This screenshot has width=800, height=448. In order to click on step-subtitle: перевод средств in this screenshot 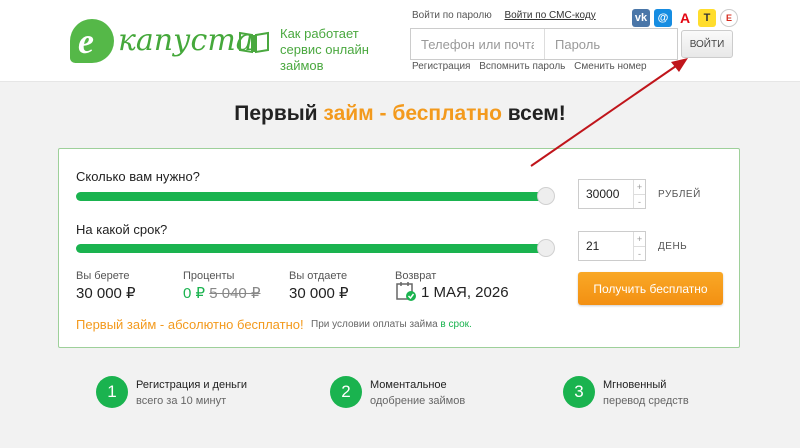, I will do `click(646, 401)`.